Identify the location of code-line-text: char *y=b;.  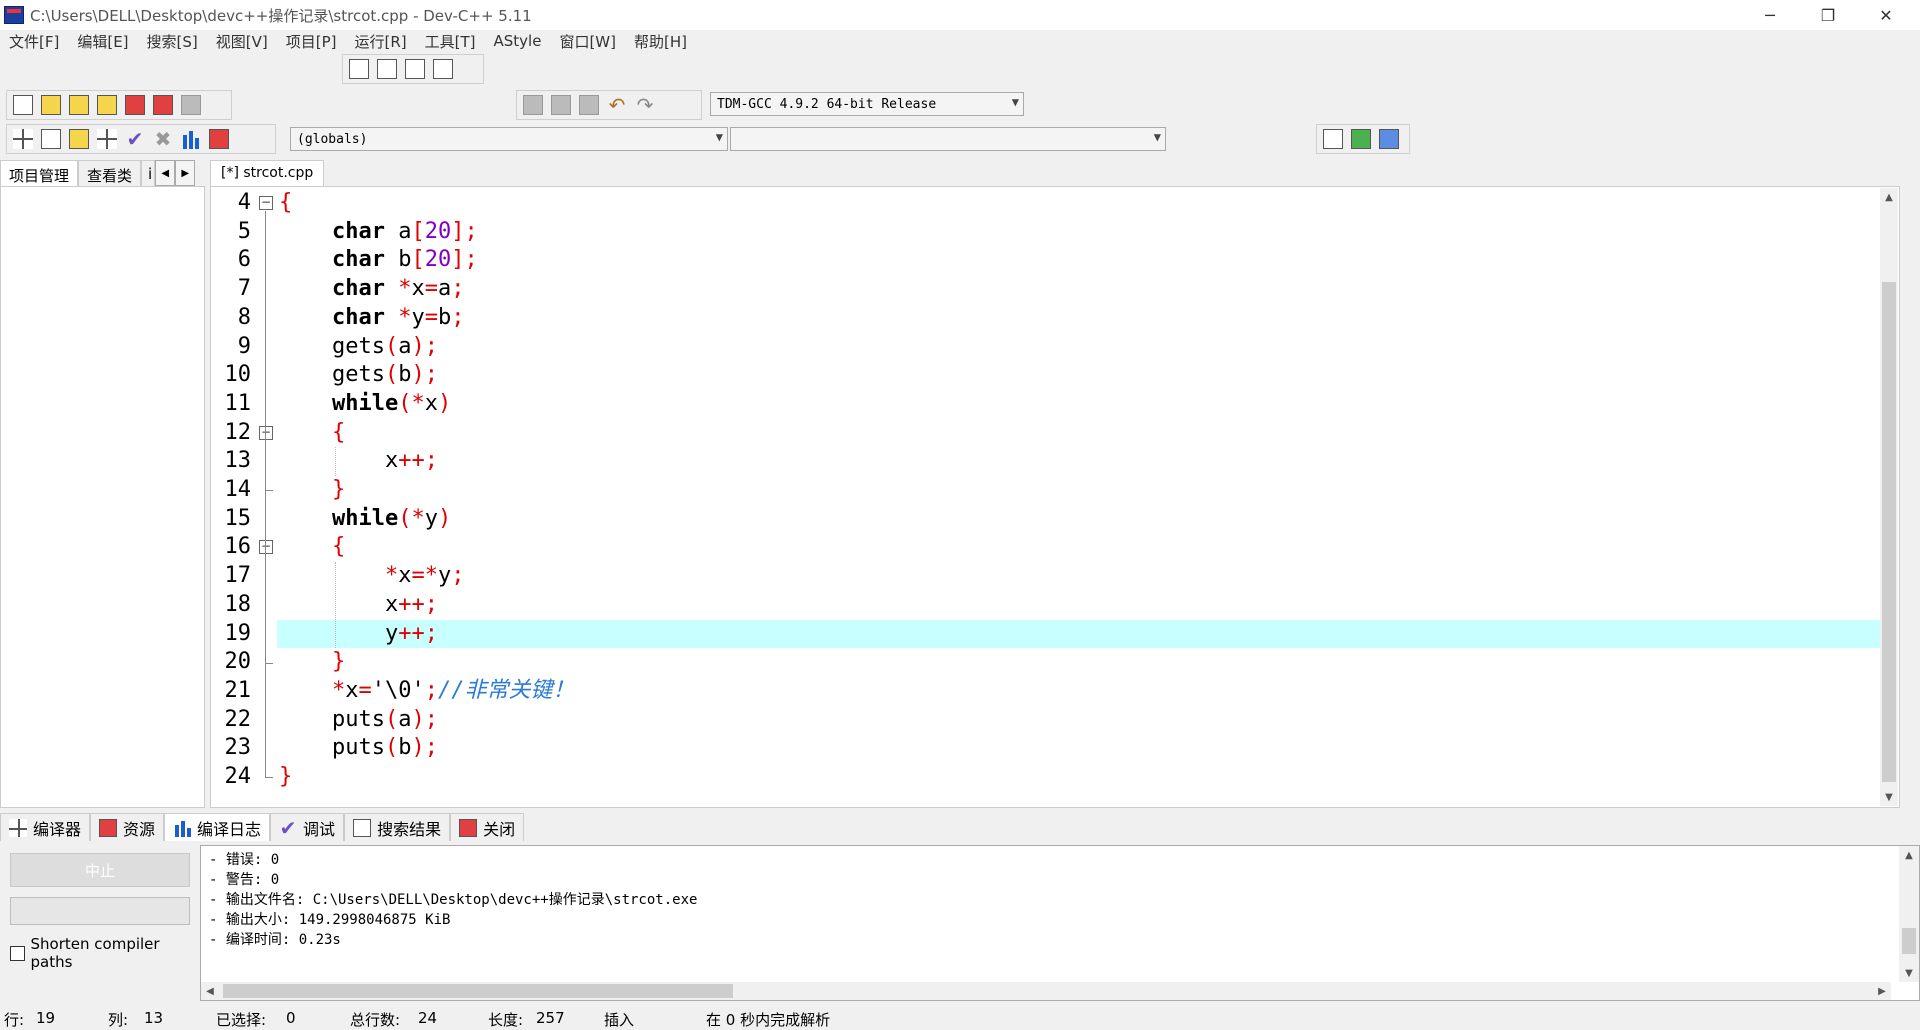
(371, 318).